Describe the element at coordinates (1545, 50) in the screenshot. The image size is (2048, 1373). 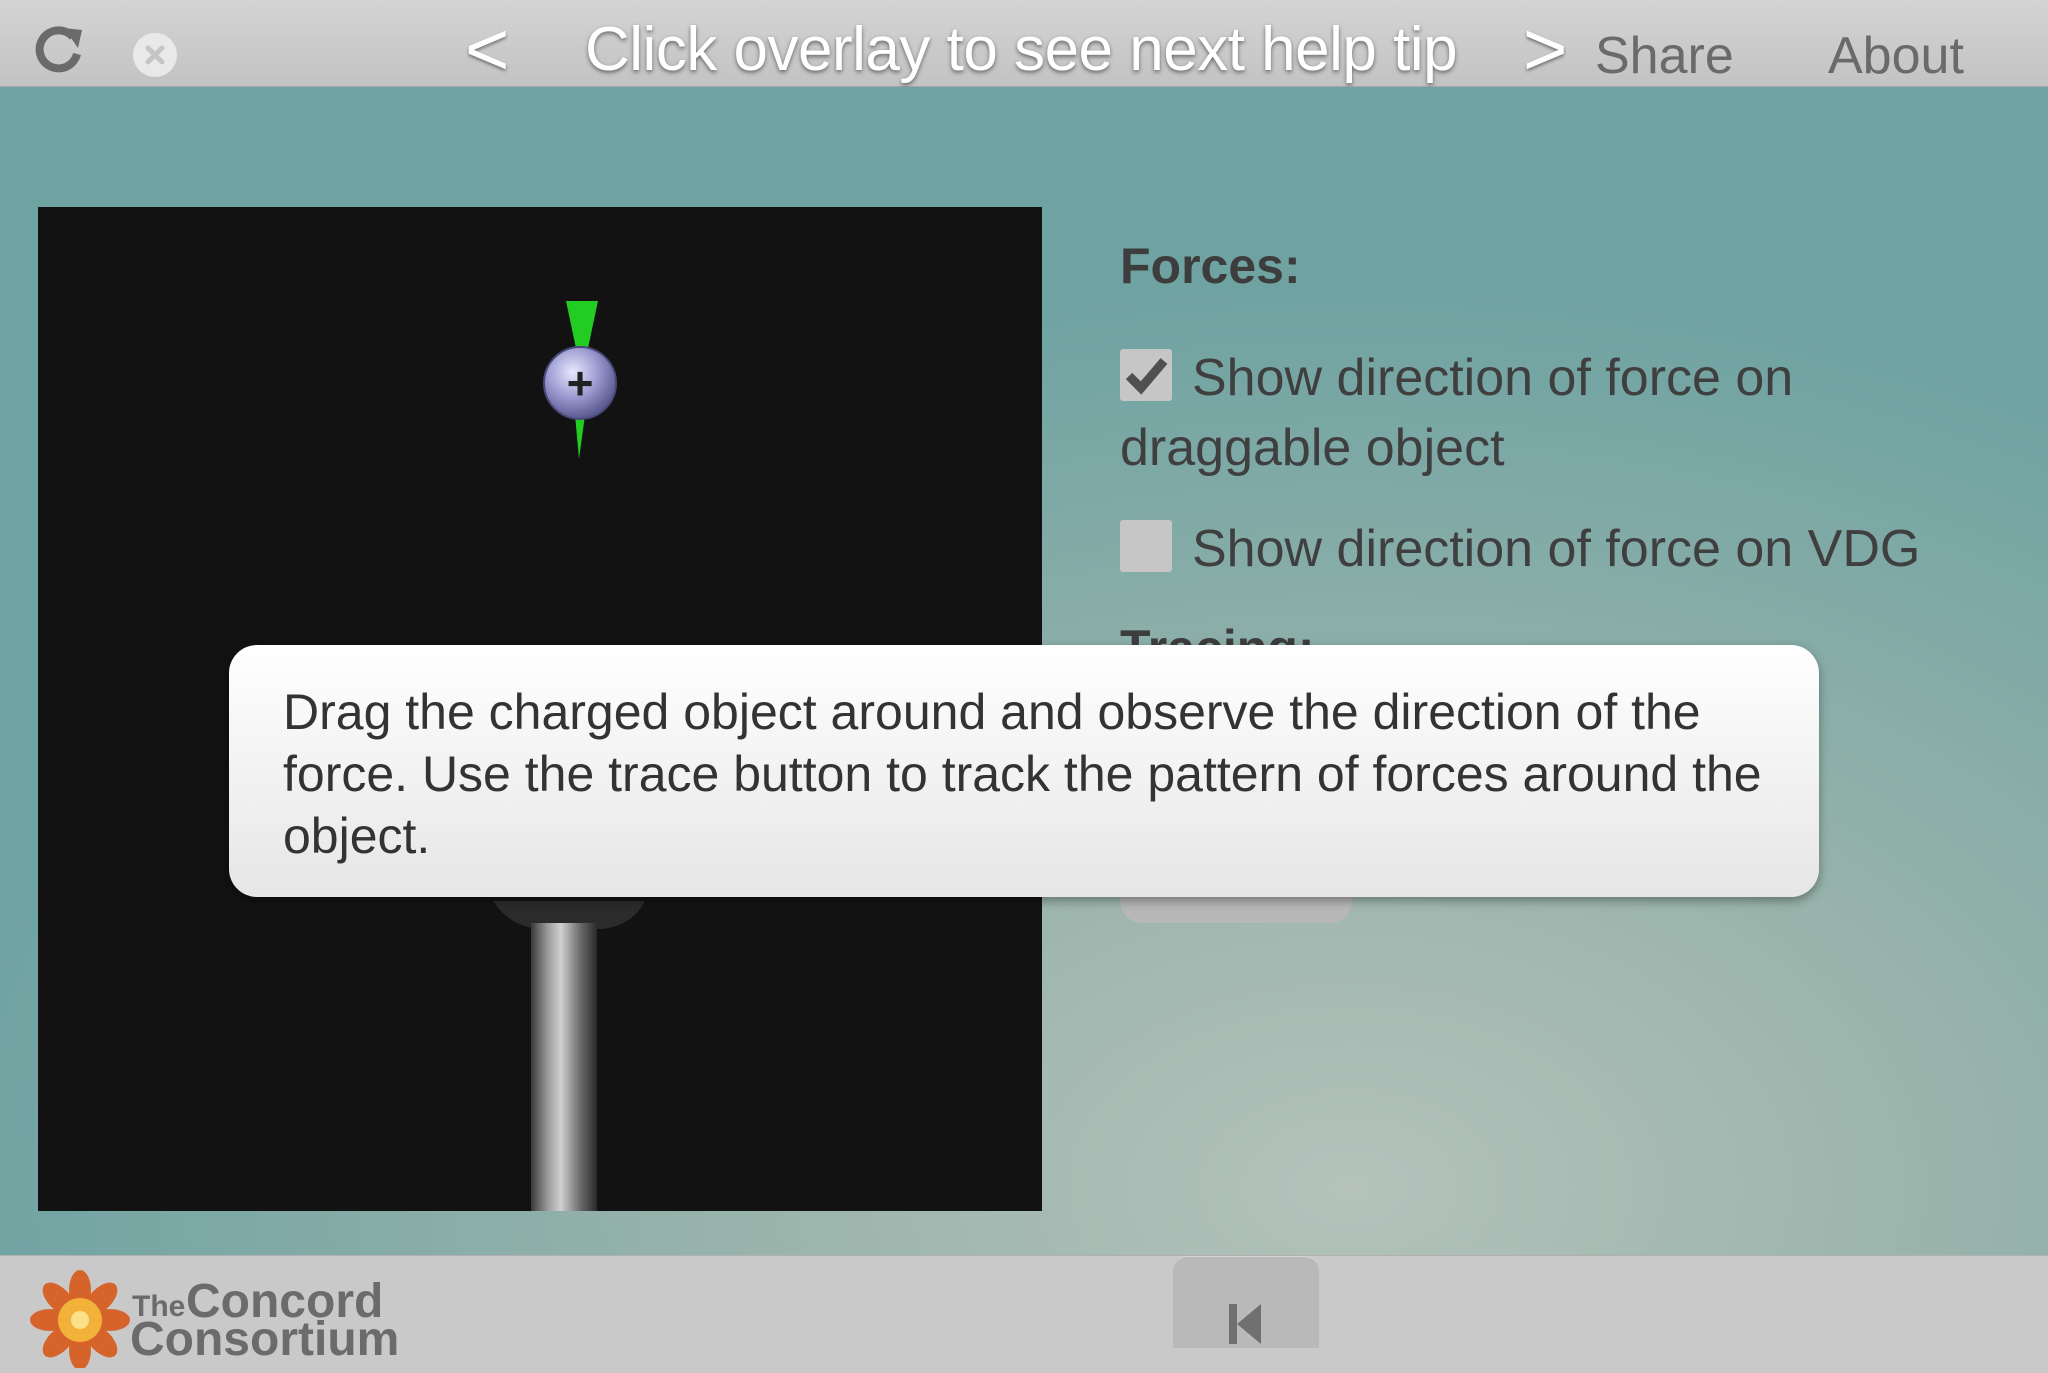
I see `next-tip-button: >` at that location.